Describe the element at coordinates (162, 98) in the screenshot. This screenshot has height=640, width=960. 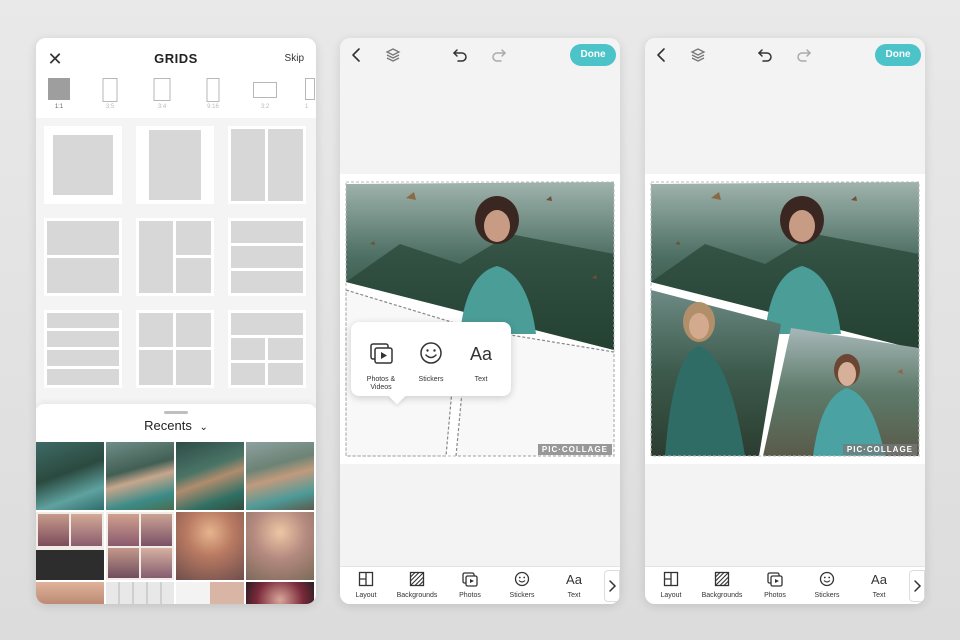
I see `ratio-3-4: 3:4` at that location.